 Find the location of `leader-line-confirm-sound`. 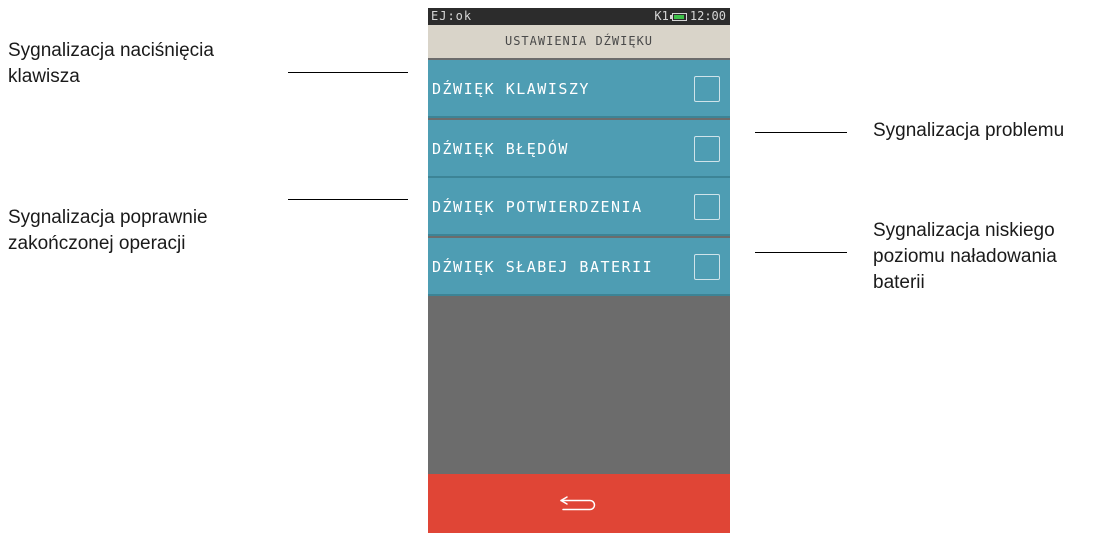

leader-line-confirm-sound is located at coordinates (348, 199).